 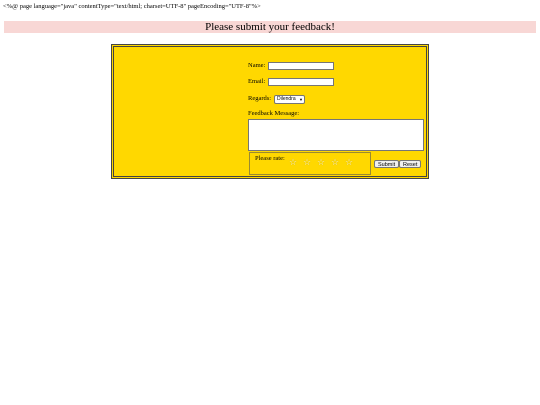 I want to click on email-label: Email:, so click(x=257, y=81).